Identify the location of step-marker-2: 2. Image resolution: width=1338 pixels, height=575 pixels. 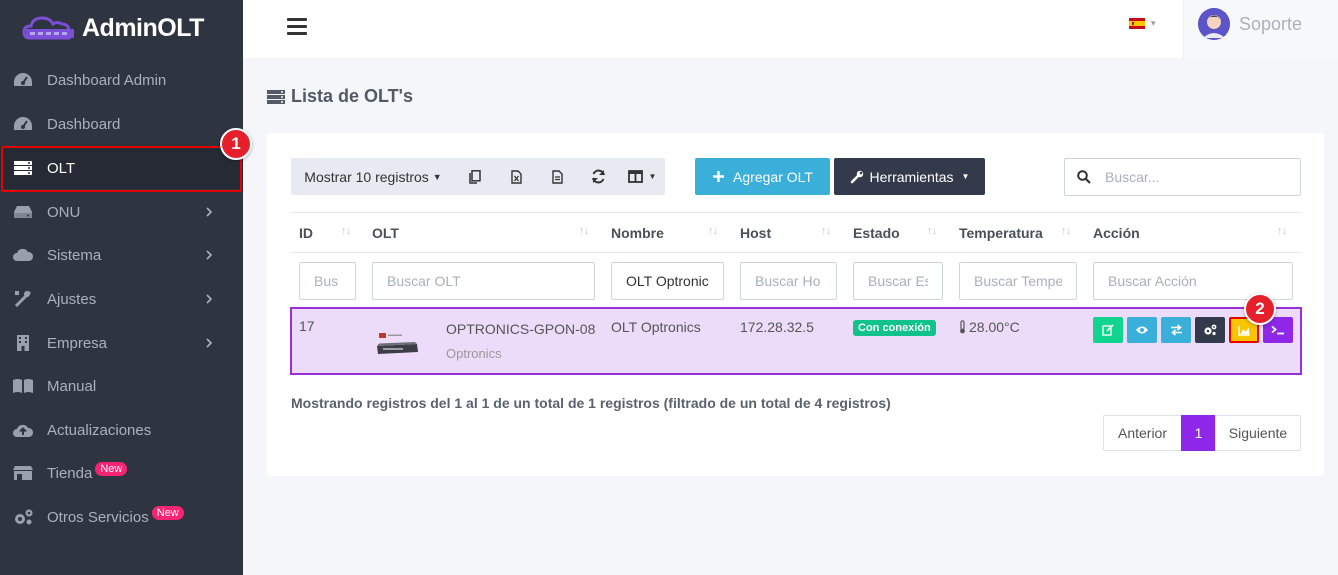
(1260, 309).